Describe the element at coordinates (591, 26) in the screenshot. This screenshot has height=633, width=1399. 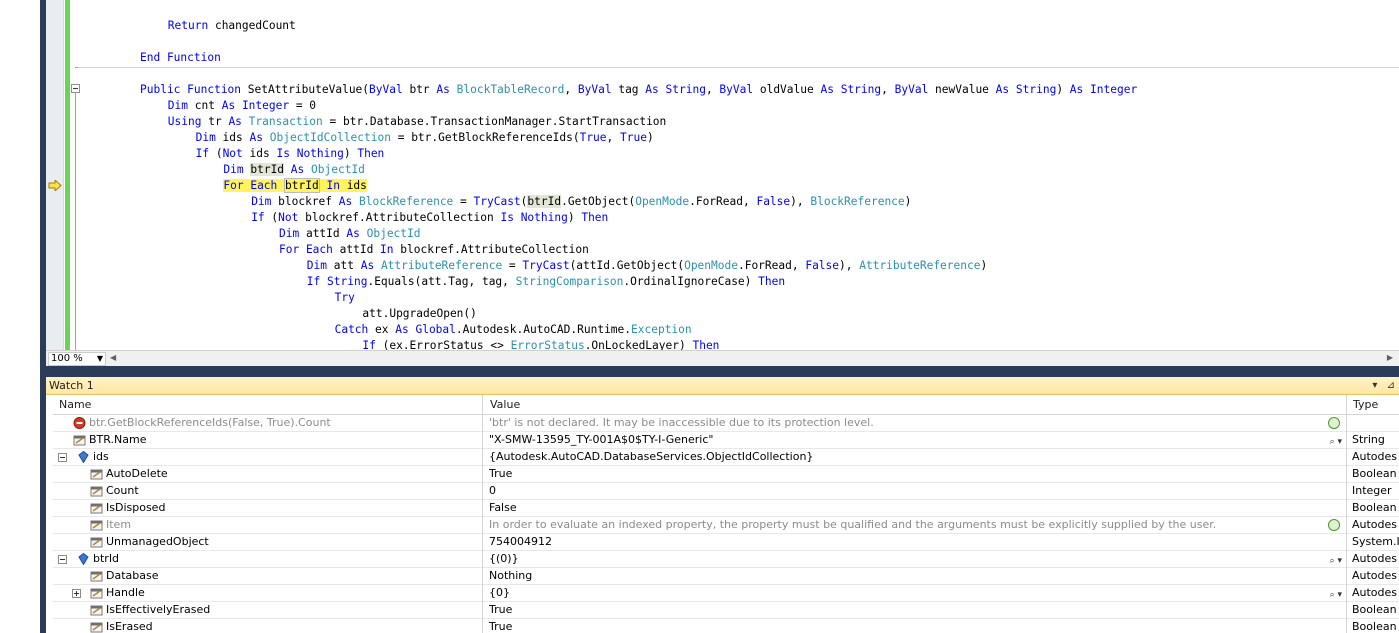
I see `code-line: Return changedCount` at that location.